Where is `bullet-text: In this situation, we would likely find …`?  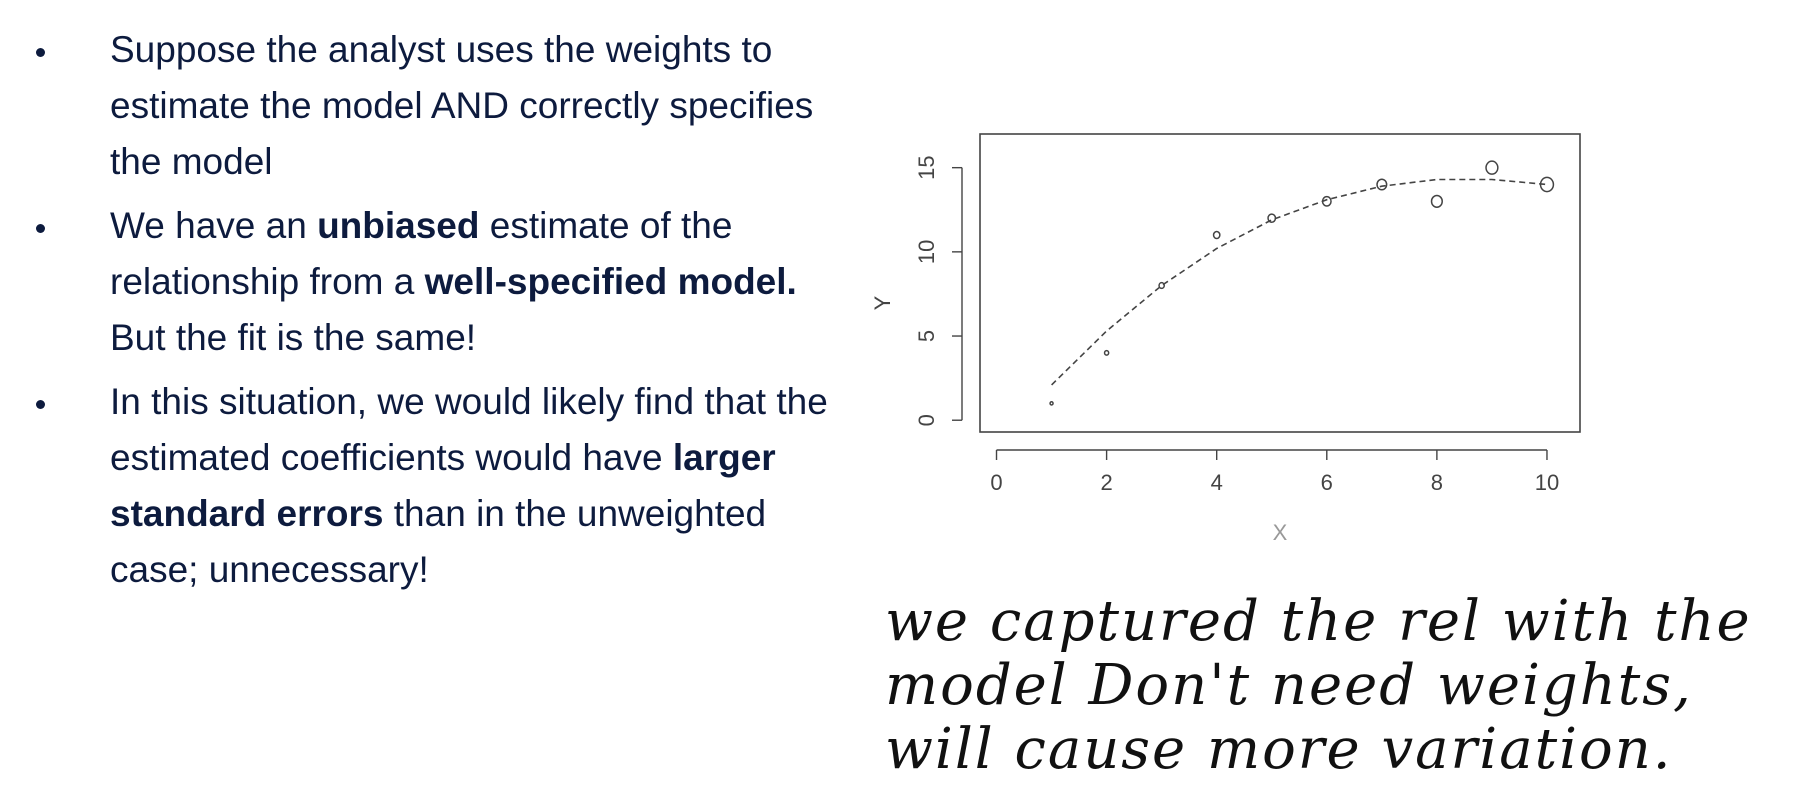
bullet-text: In this situation, we would likely find … is located at coordinates (485, 486).